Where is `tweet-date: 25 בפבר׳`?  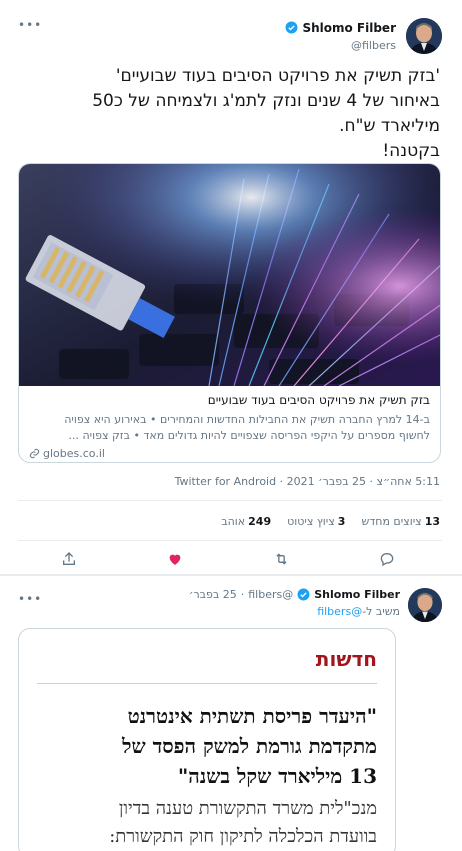
tweet-date: 25 בפבר׳ is located at coordinates (213, 594).